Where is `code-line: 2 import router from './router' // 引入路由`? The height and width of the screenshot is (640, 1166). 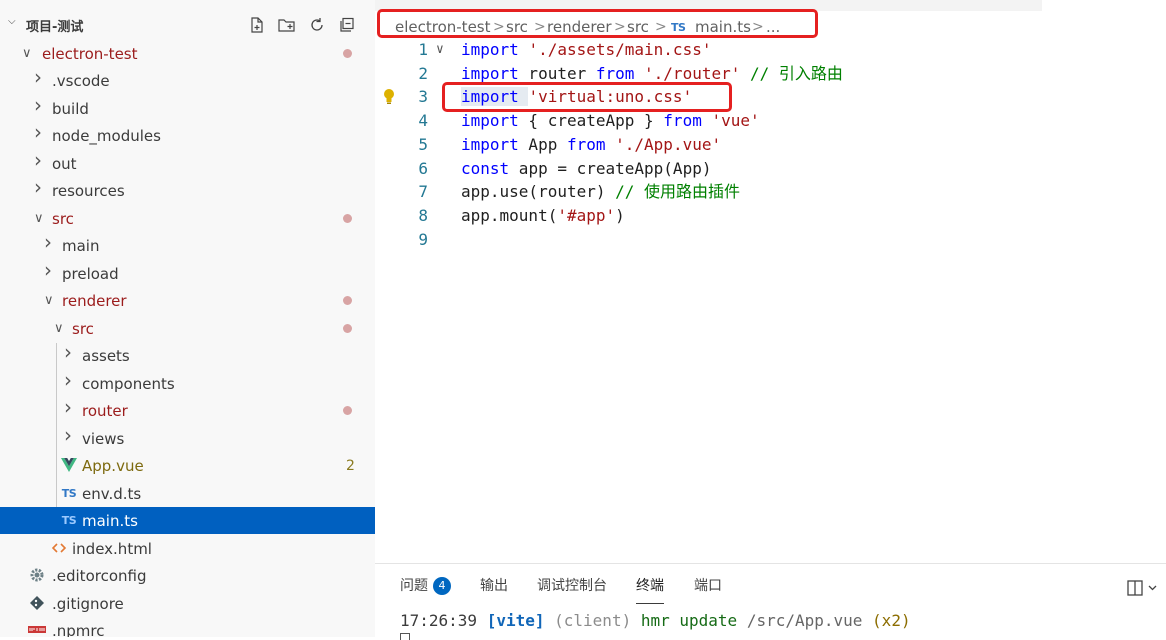
code-line: 2 import router from './router' // 引入路由 is located at coordinates (770, 74).